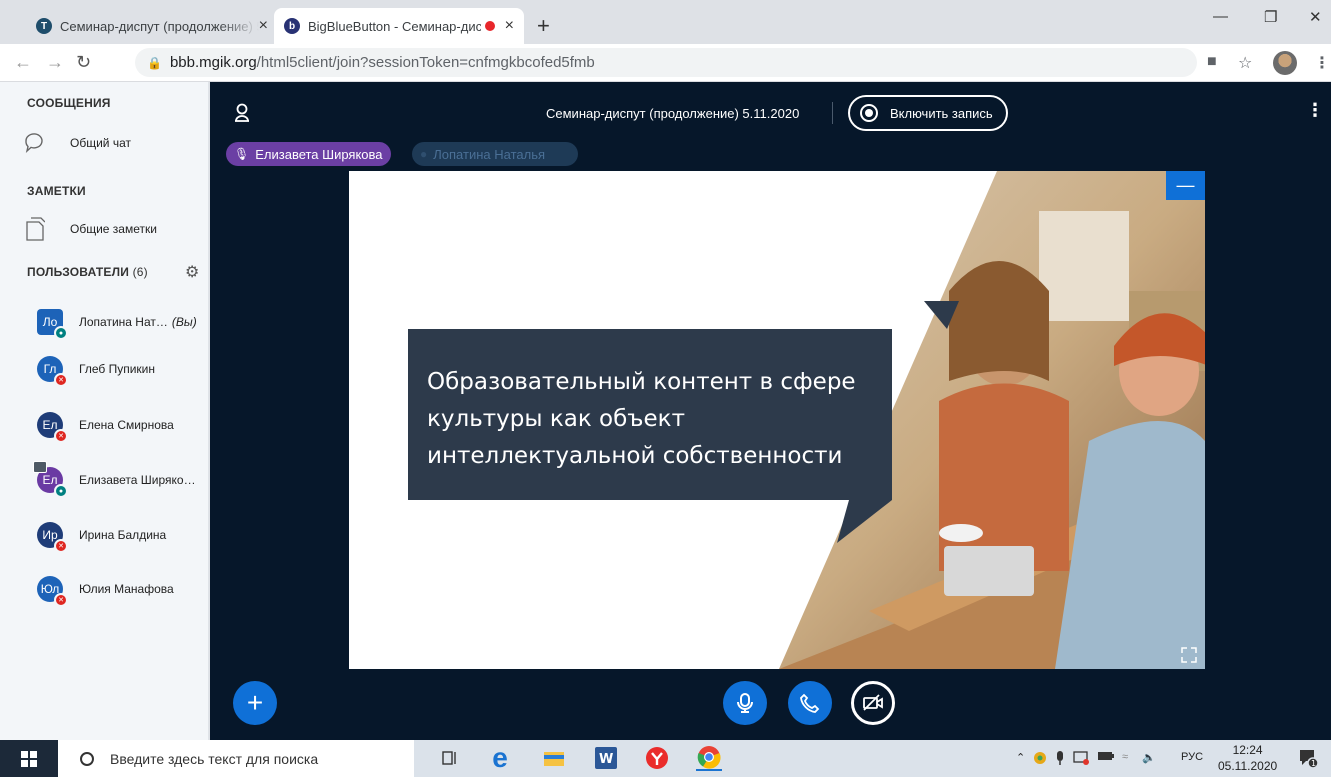 The height and width of the screenshot is (777, 1331). Describe the element at coordinates (489, 26) in the screenshot. I see `recording-indicator-icon` at that location.